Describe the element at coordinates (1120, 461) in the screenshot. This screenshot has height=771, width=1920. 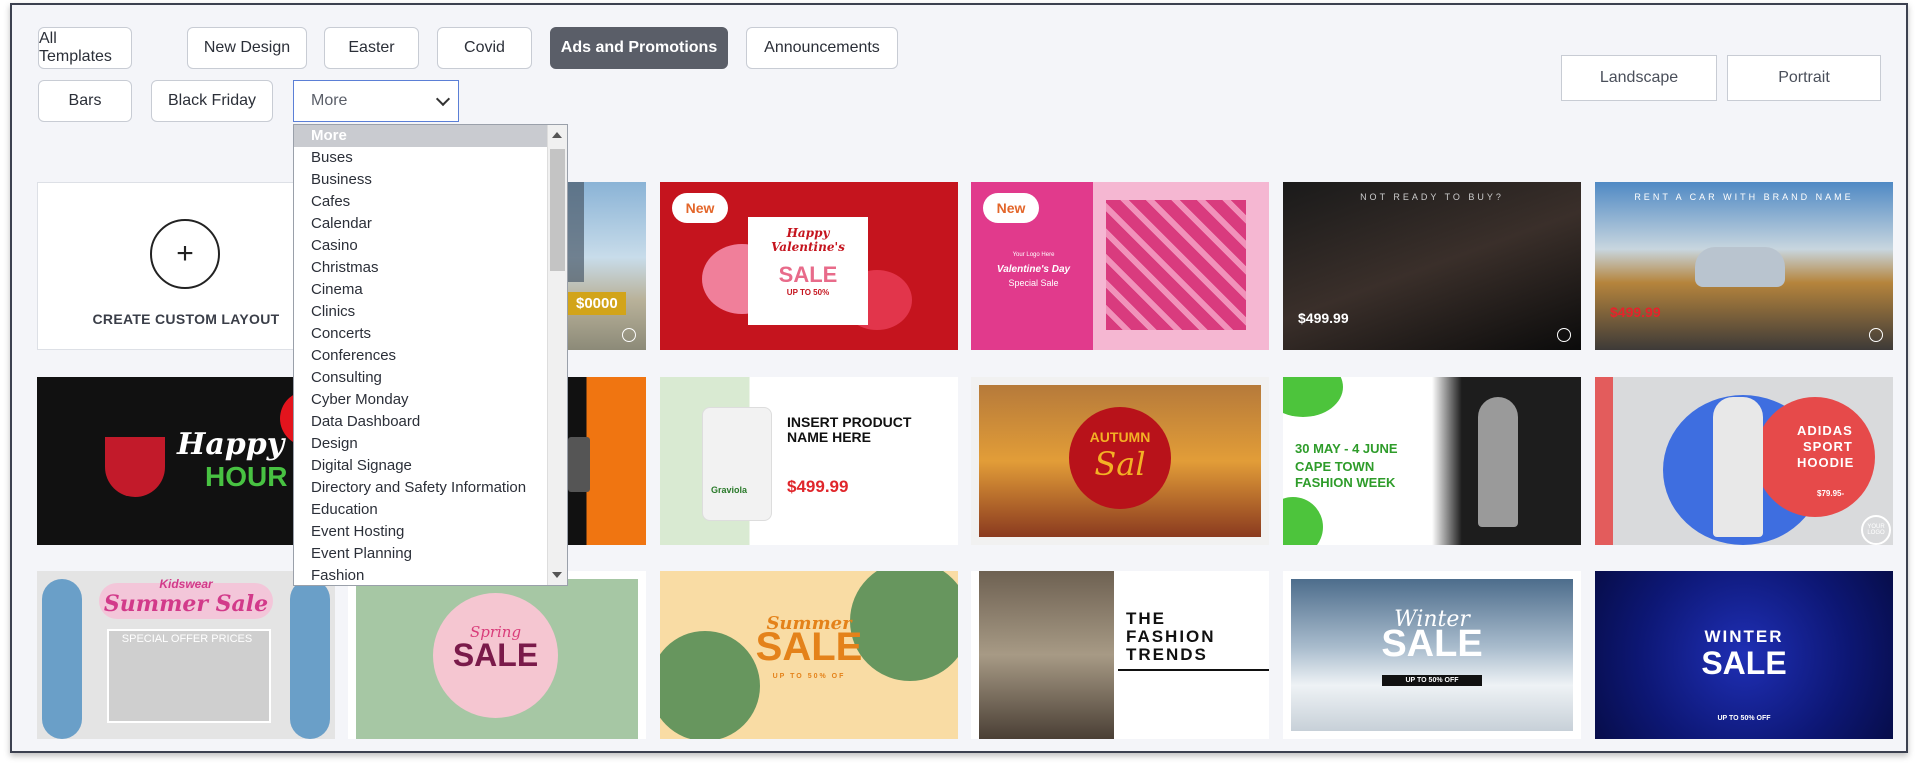
I see `template-thumbnail: AUTUMN Sal` at that location.